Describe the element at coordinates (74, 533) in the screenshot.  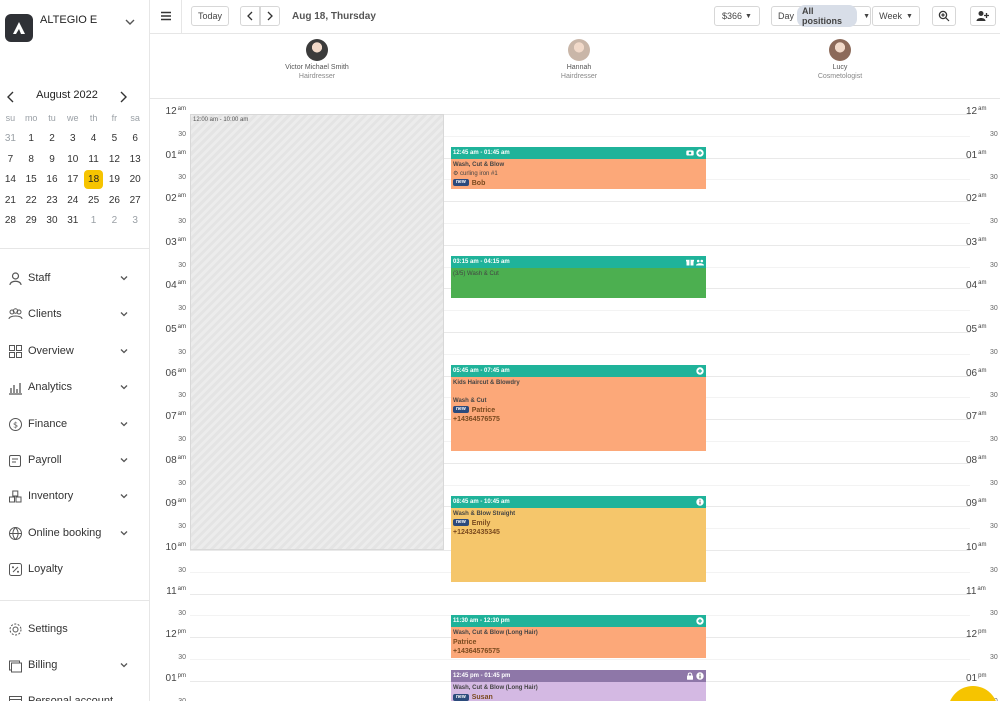
I see `sidebar-item-online-booking: Online booking` at that location.